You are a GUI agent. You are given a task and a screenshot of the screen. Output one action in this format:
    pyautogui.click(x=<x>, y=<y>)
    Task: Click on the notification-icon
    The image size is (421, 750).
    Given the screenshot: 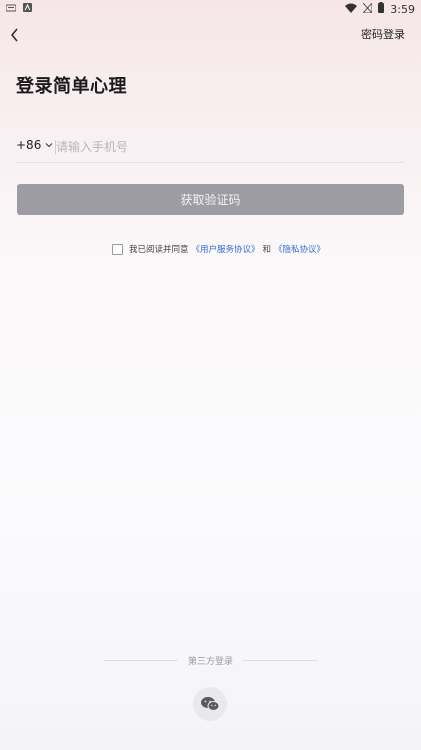 What is the action you would take?
    pyautogui.click(x=11, y=9)
    